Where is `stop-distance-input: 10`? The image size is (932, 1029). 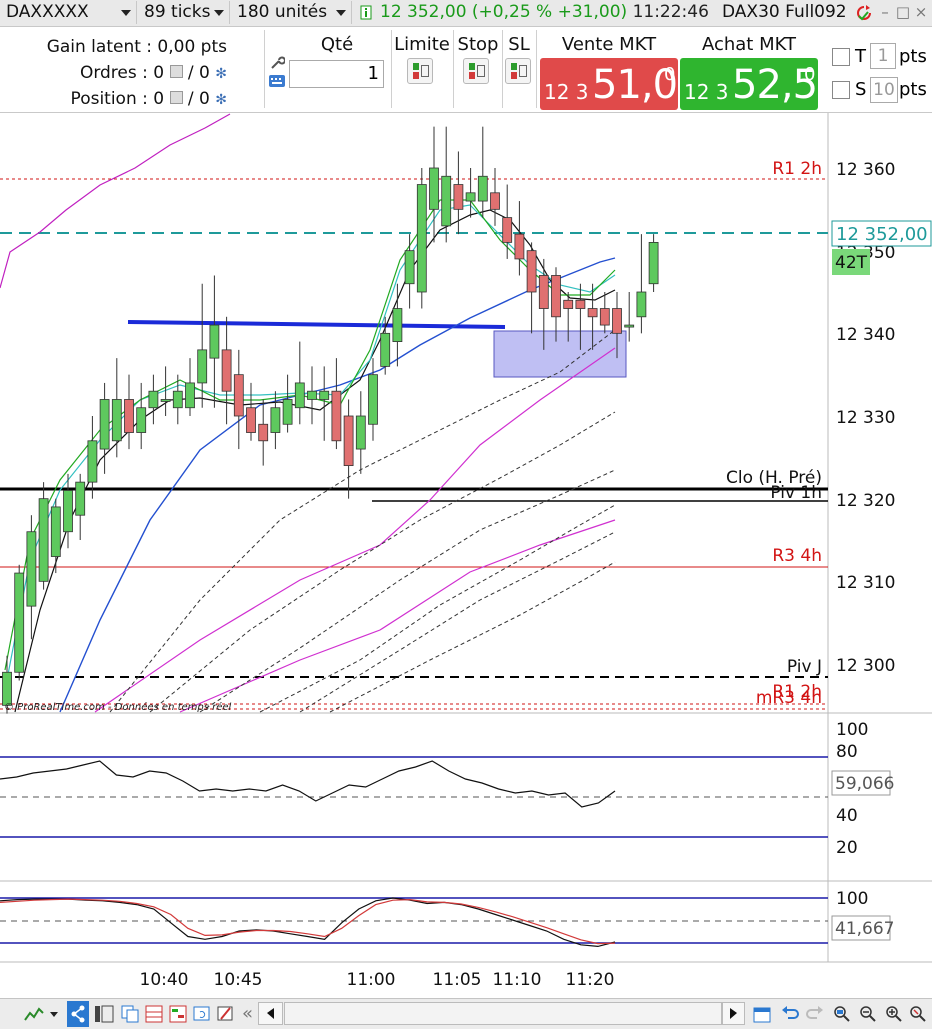 stop-distance-input: 10 is located at coordinates (884, 90).